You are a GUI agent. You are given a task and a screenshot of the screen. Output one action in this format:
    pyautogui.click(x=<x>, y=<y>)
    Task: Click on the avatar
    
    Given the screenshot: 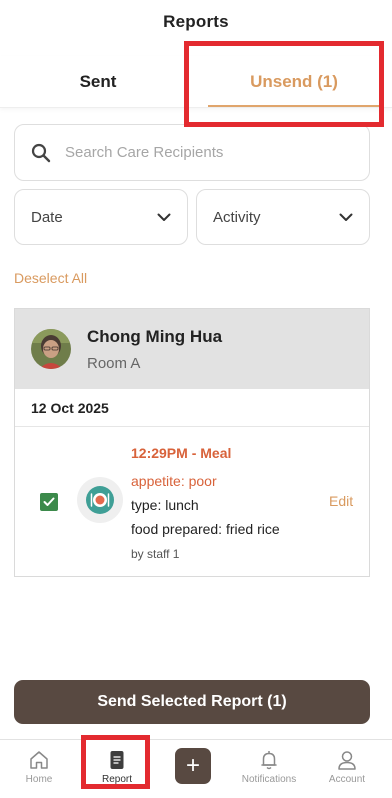 What is the action you would take?
    pyautogui.click(x=51, y=349)
    